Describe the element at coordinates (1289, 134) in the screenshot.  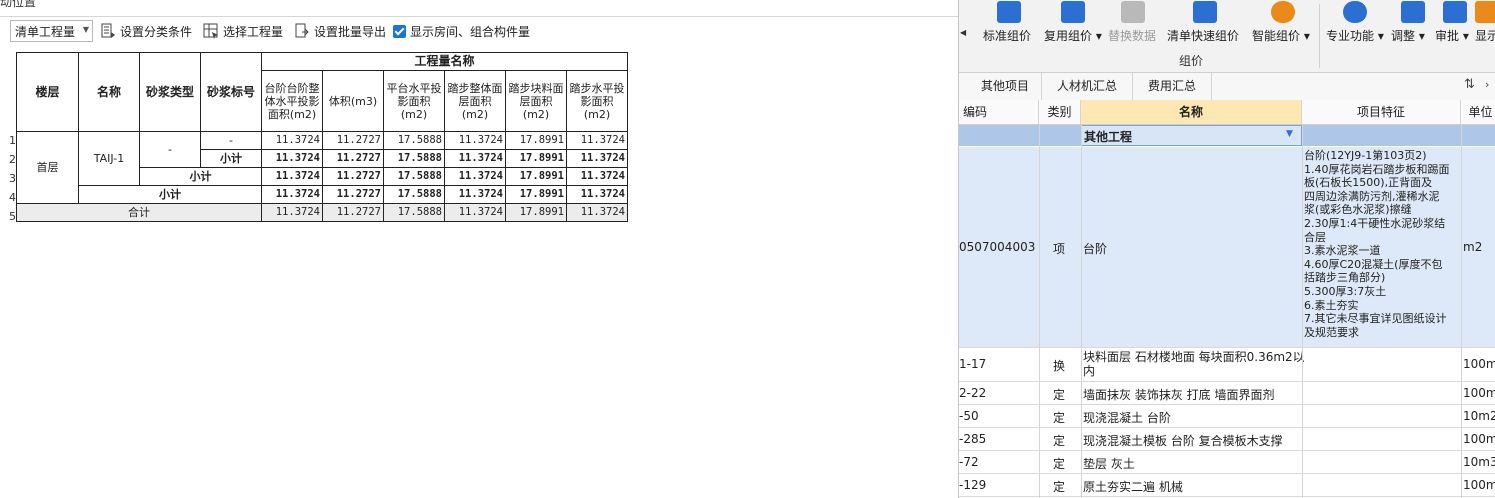
I see `filter-dropdown-icon: ▼` at that location.